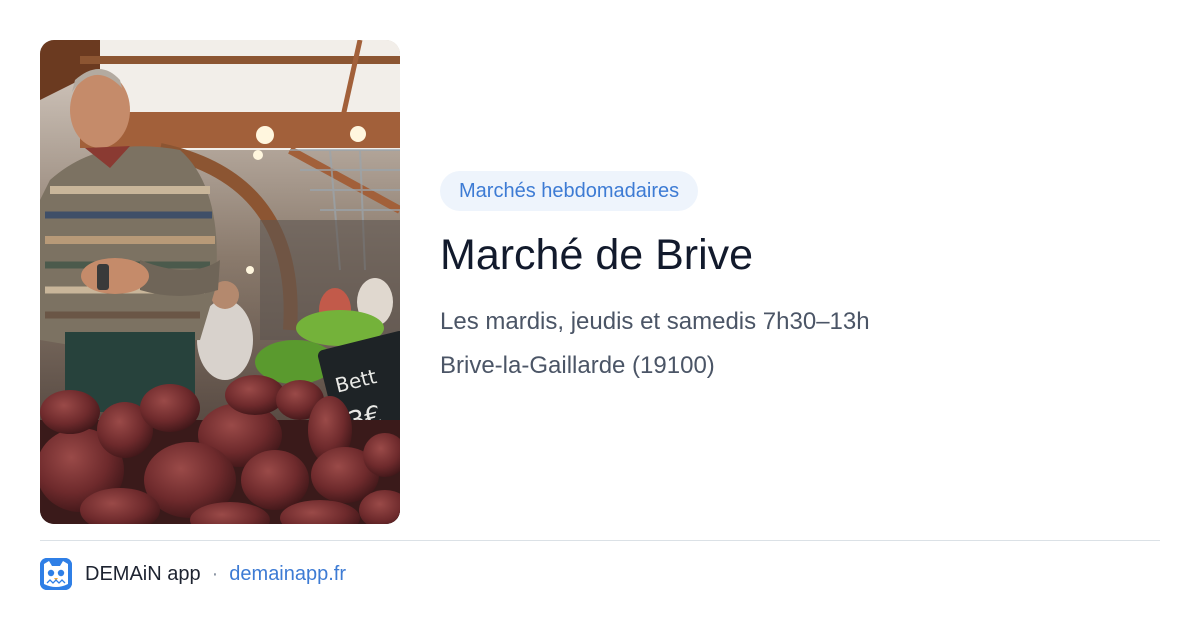 This screenshot has height=630, width=1200. Describe the element at coordinates (287, 574) in the screenshot. I see `app-website-link: demainapp.fr` at that location.